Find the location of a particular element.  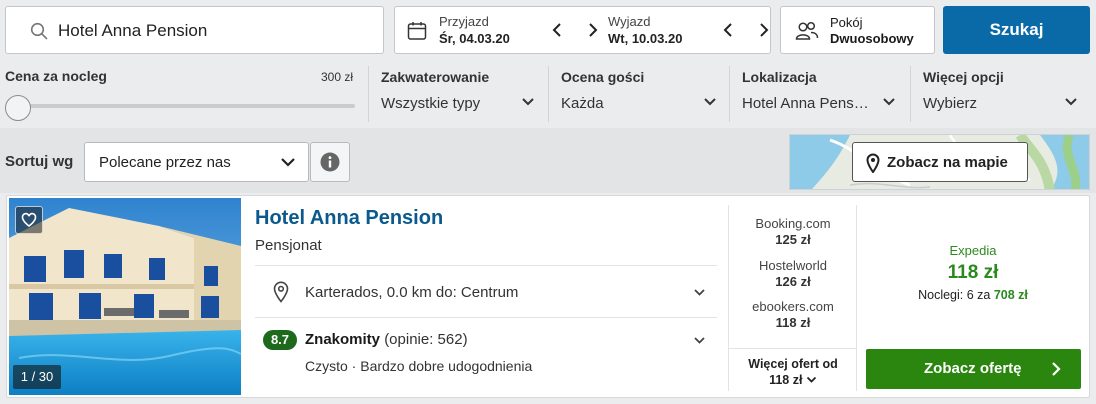

checkout-arrows is located at coordinates (746, 32).